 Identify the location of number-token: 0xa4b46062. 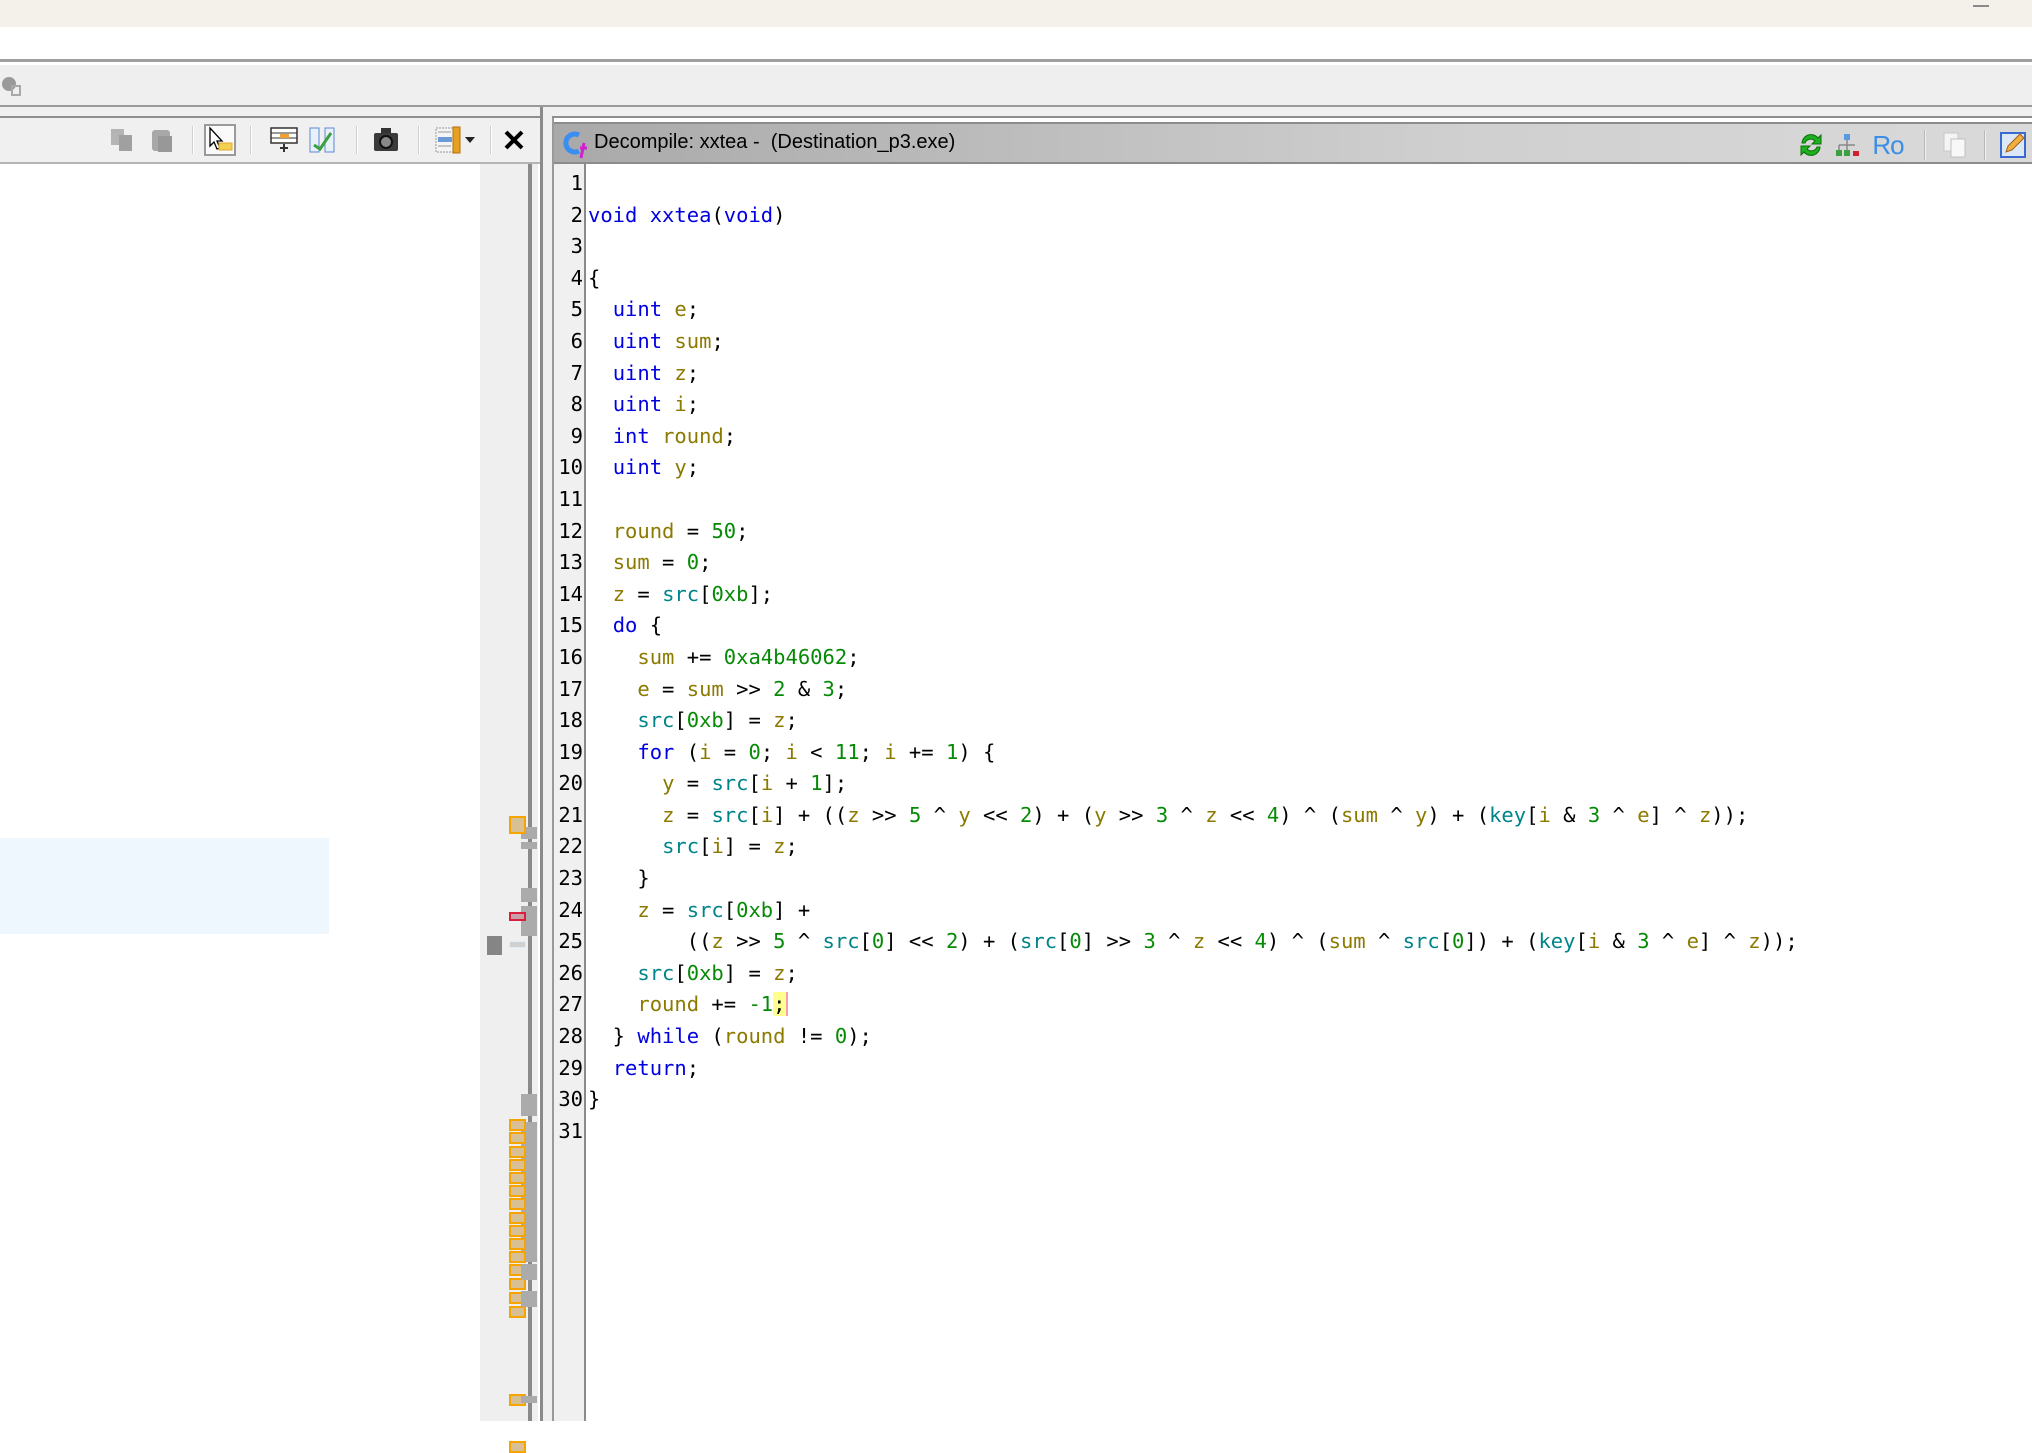
(785, 657).